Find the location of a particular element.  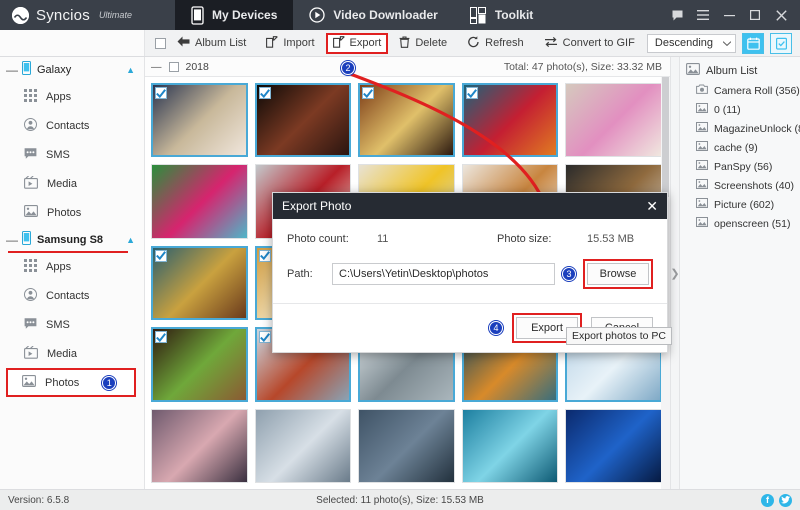

sidebar-item-photos-galaxy: Photos is located at coordinates (72, 212).